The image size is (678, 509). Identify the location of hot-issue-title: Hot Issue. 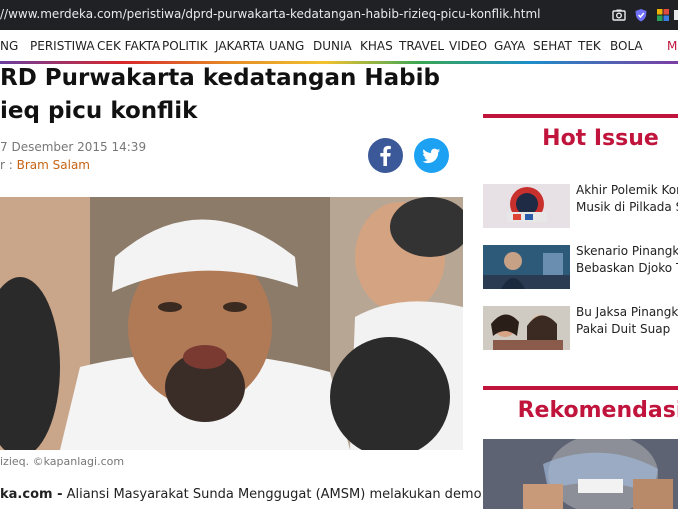
(600, 138).